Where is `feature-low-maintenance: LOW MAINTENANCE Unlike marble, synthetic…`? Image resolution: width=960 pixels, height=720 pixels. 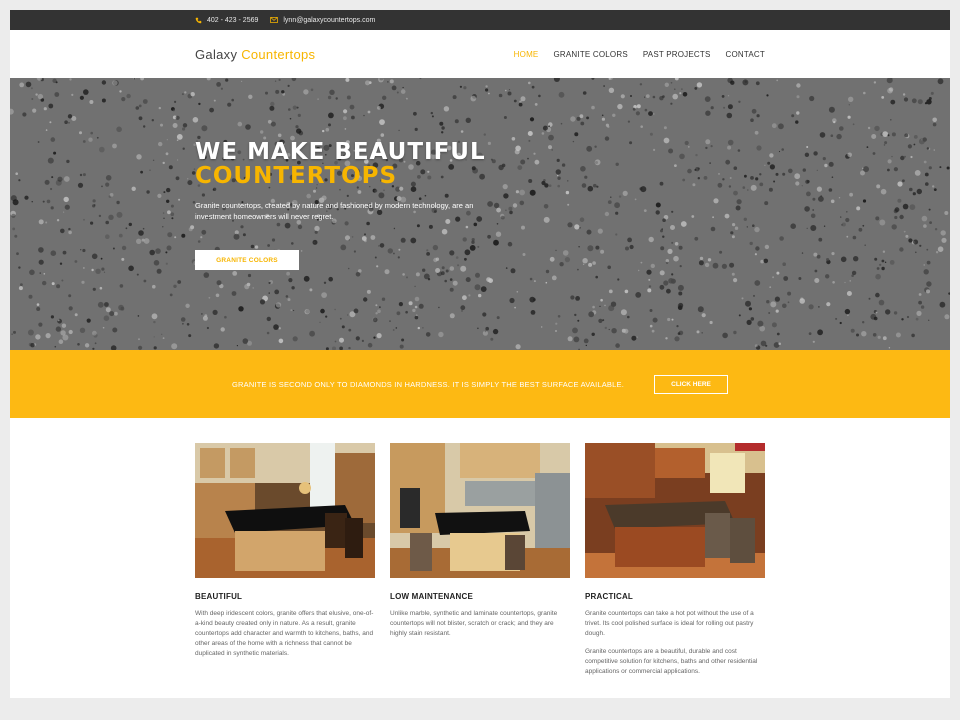
feature-low-maintenance: LOW MAINTENANCE Unlike marble, synthetic… is located at coordinates (480, 560).